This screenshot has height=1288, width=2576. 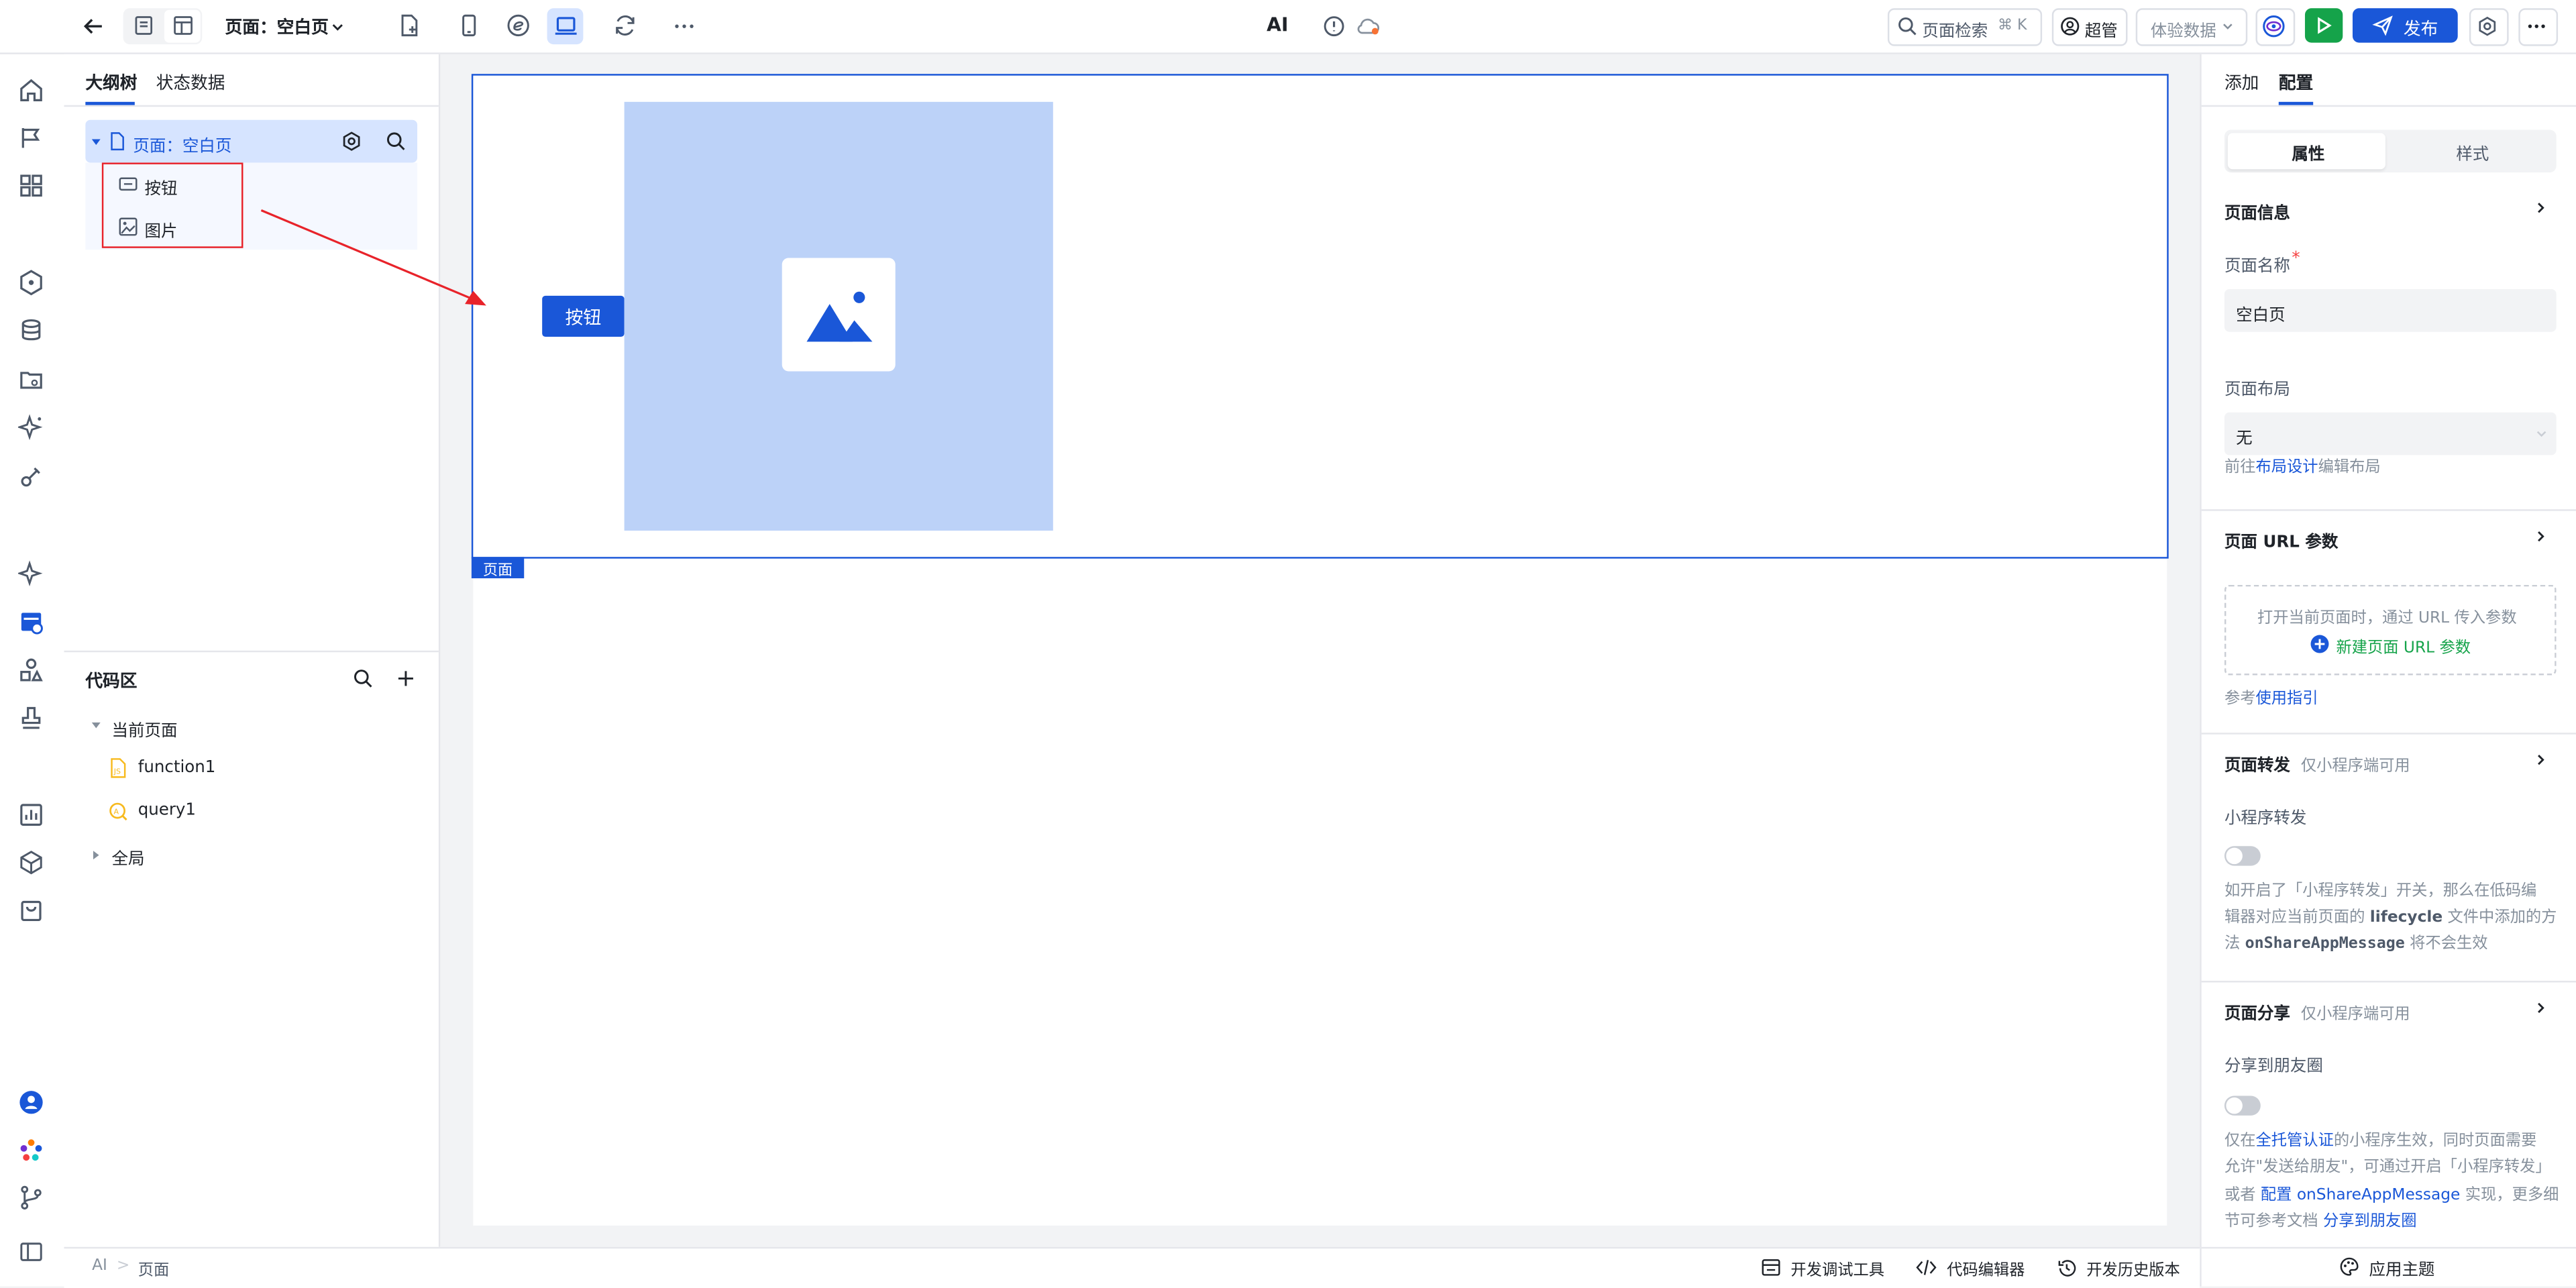 What do you see at coordinates (405, 678) in the screenshot?
I see `plus-icon` at bounding box center [405, 678].